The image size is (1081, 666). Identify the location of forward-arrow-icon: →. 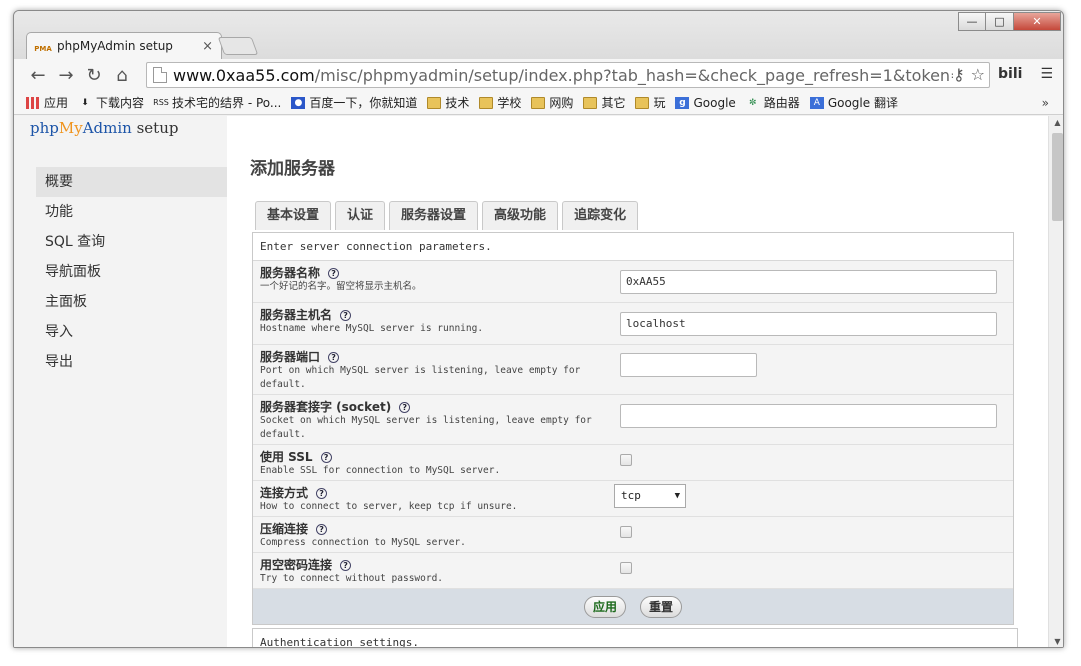
(66, 75).